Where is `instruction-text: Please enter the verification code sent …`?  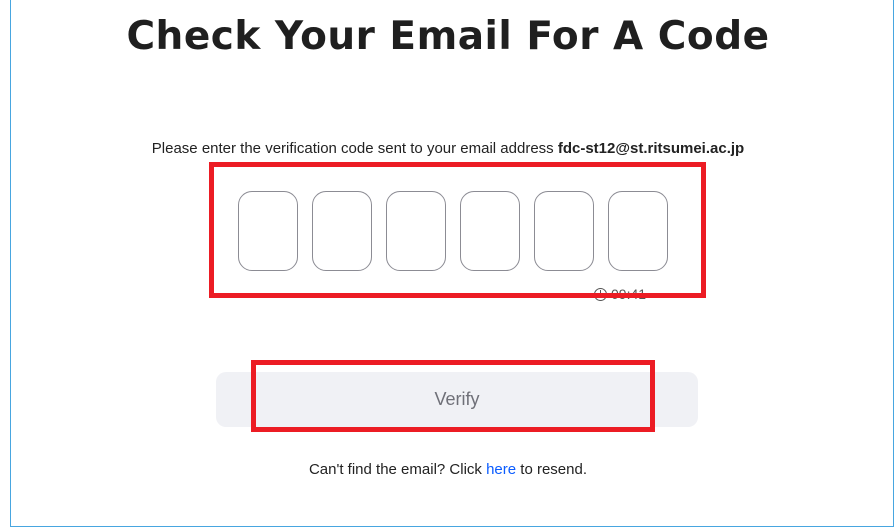 instruction-text: Please enter the verification code sent … is located at coordinates (448, 148).